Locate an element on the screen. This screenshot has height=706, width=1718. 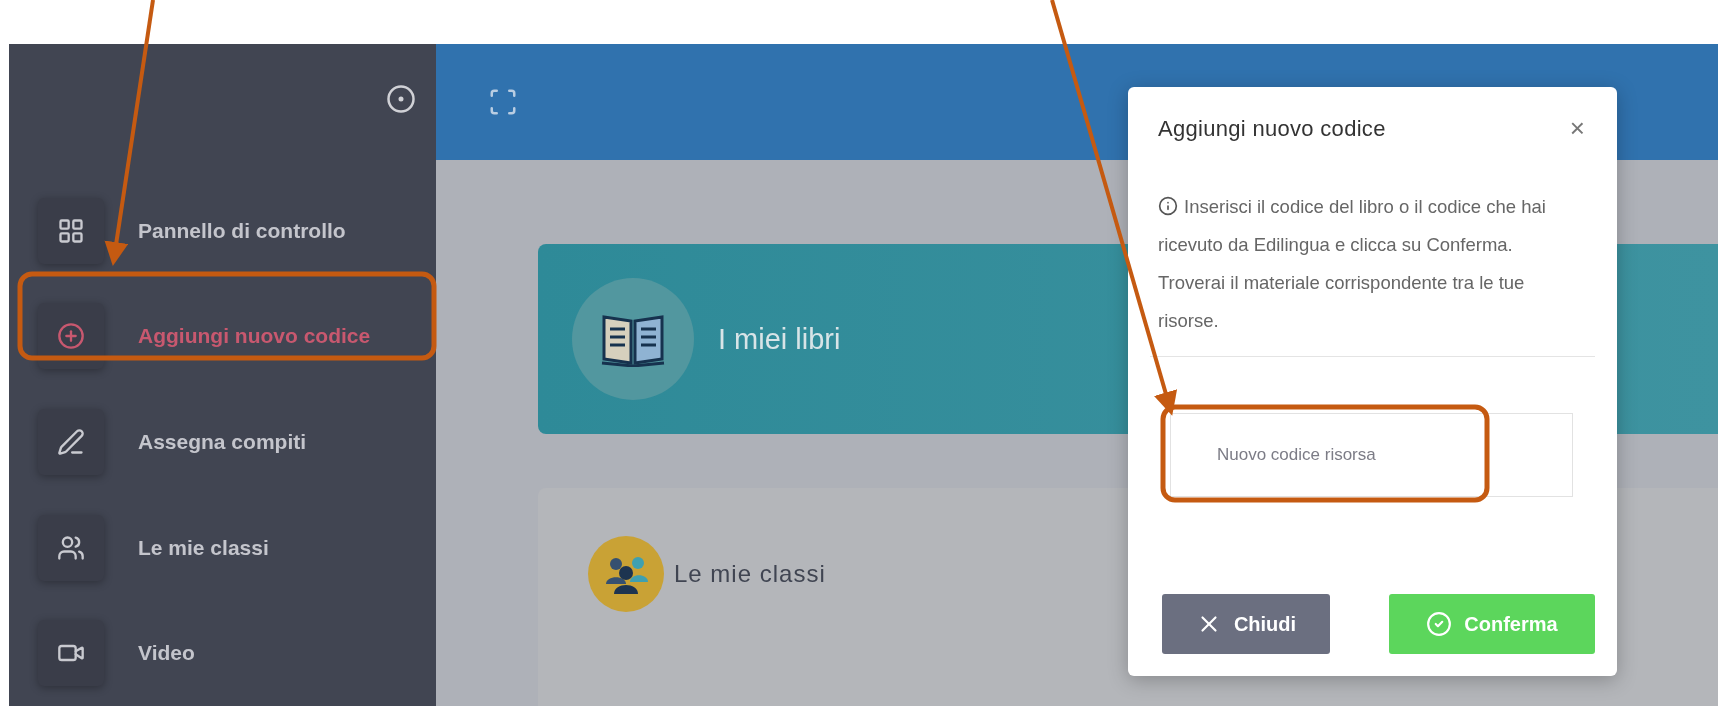
info-text: Inserisci il codice del libro o il codice che hai ricevuto da Edilingua e clicca su Conferma. Troverai il materiale corrispondente tra le tue risorse. is located at coordinates (1372, 272).